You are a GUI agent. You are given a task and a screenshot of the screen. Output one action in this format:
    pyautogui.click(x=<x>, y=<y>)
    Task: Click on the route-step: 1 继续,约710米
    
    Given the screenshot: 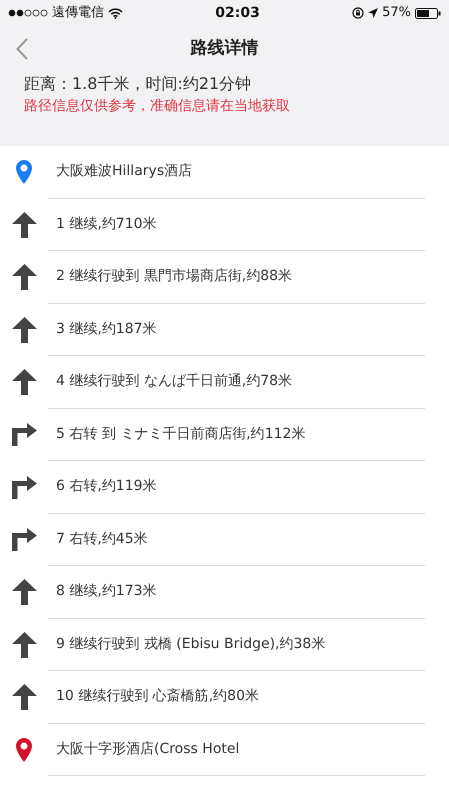 What is the action you would take?
    pyautogui.click(x=106, y=224)
    